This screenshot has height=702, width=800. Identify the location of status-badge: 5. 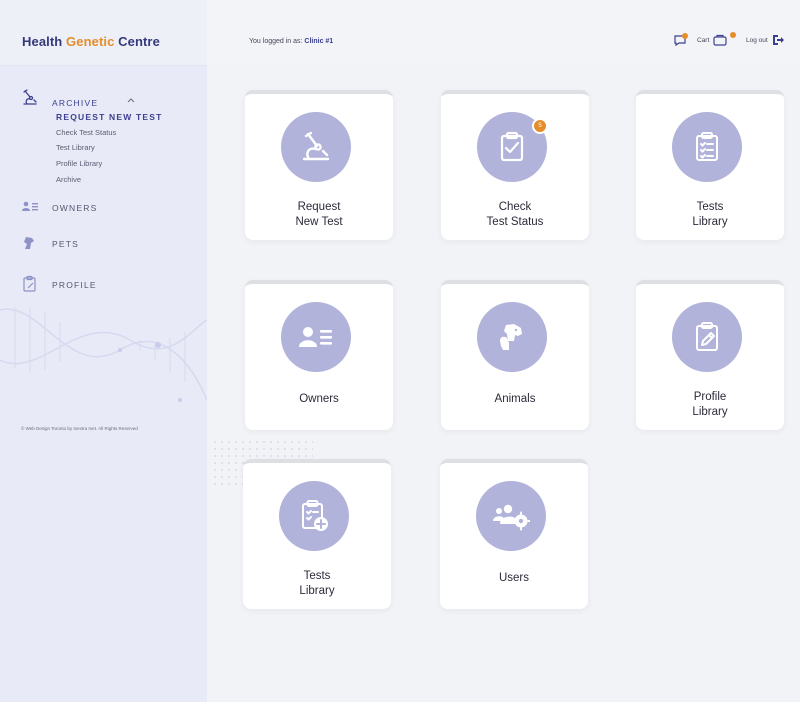
(540, 126).